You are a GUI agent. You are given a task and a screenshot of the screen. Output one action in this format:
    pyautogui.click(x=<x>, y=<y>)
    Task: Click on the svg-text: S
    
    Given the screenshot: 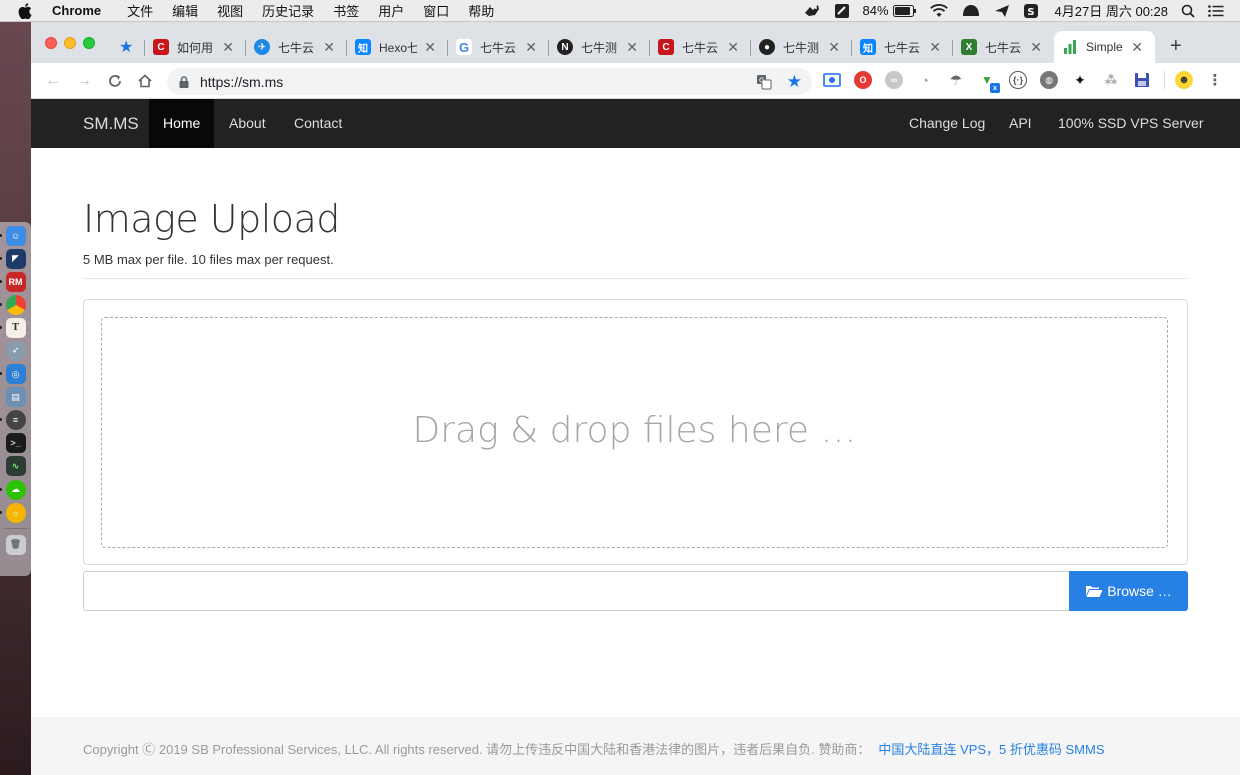 What is the action you would take?
    pyautogui.click(x=1030, y=12)
    